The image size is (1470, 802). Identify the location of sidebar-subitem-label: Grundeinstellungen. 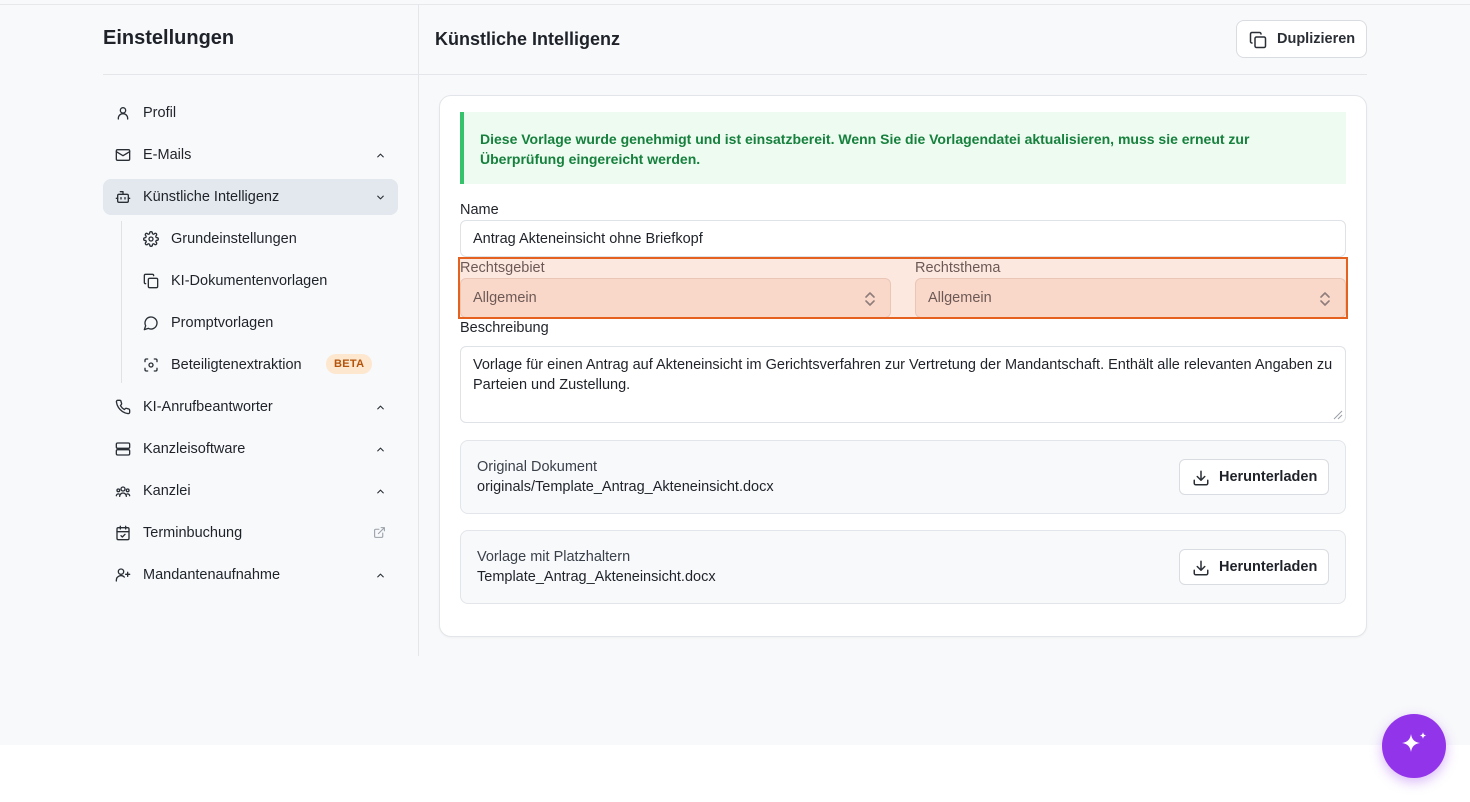
(234, 239).